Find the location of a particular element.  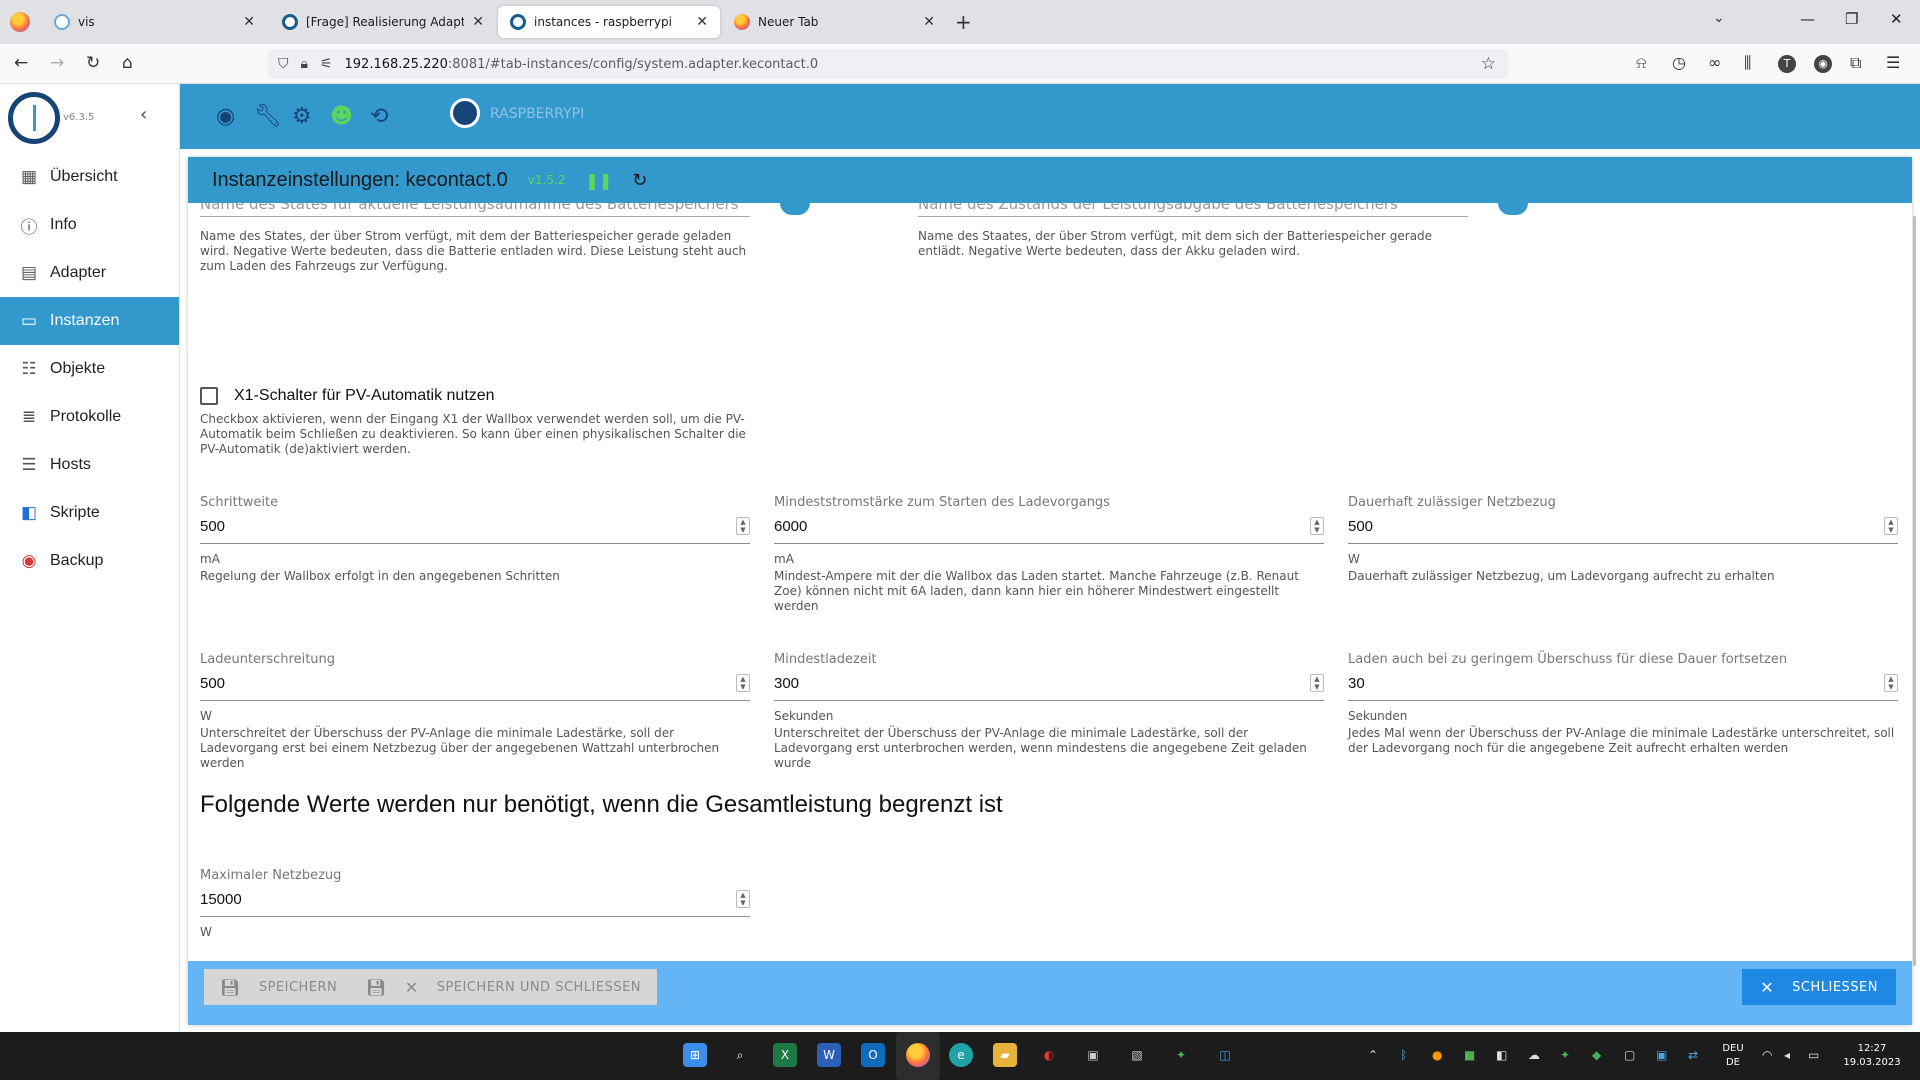

tray-app-icon: ⇄ is located at coordinates (1693, 1055).